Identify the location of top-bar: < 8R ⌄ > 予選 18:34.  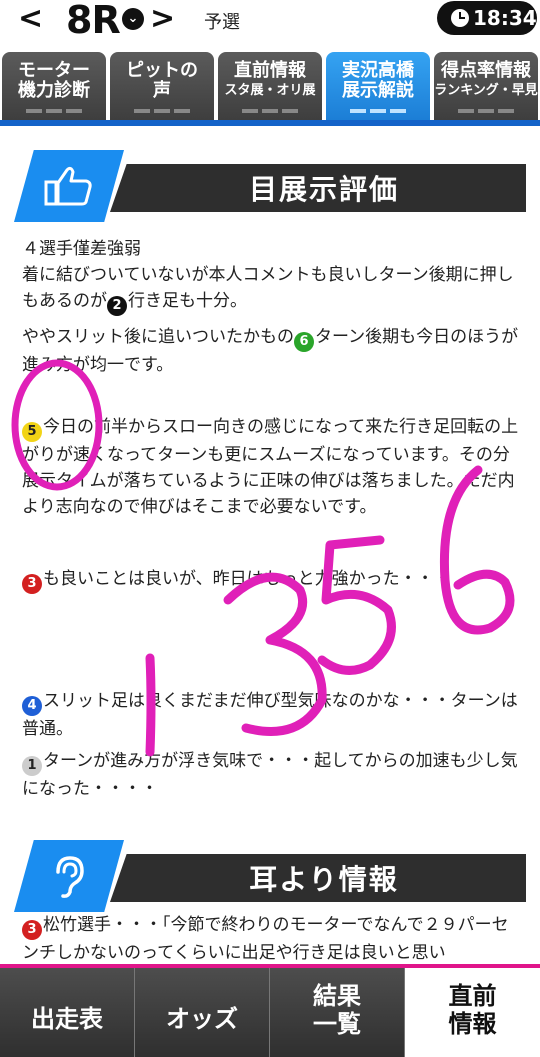
(270, 21).